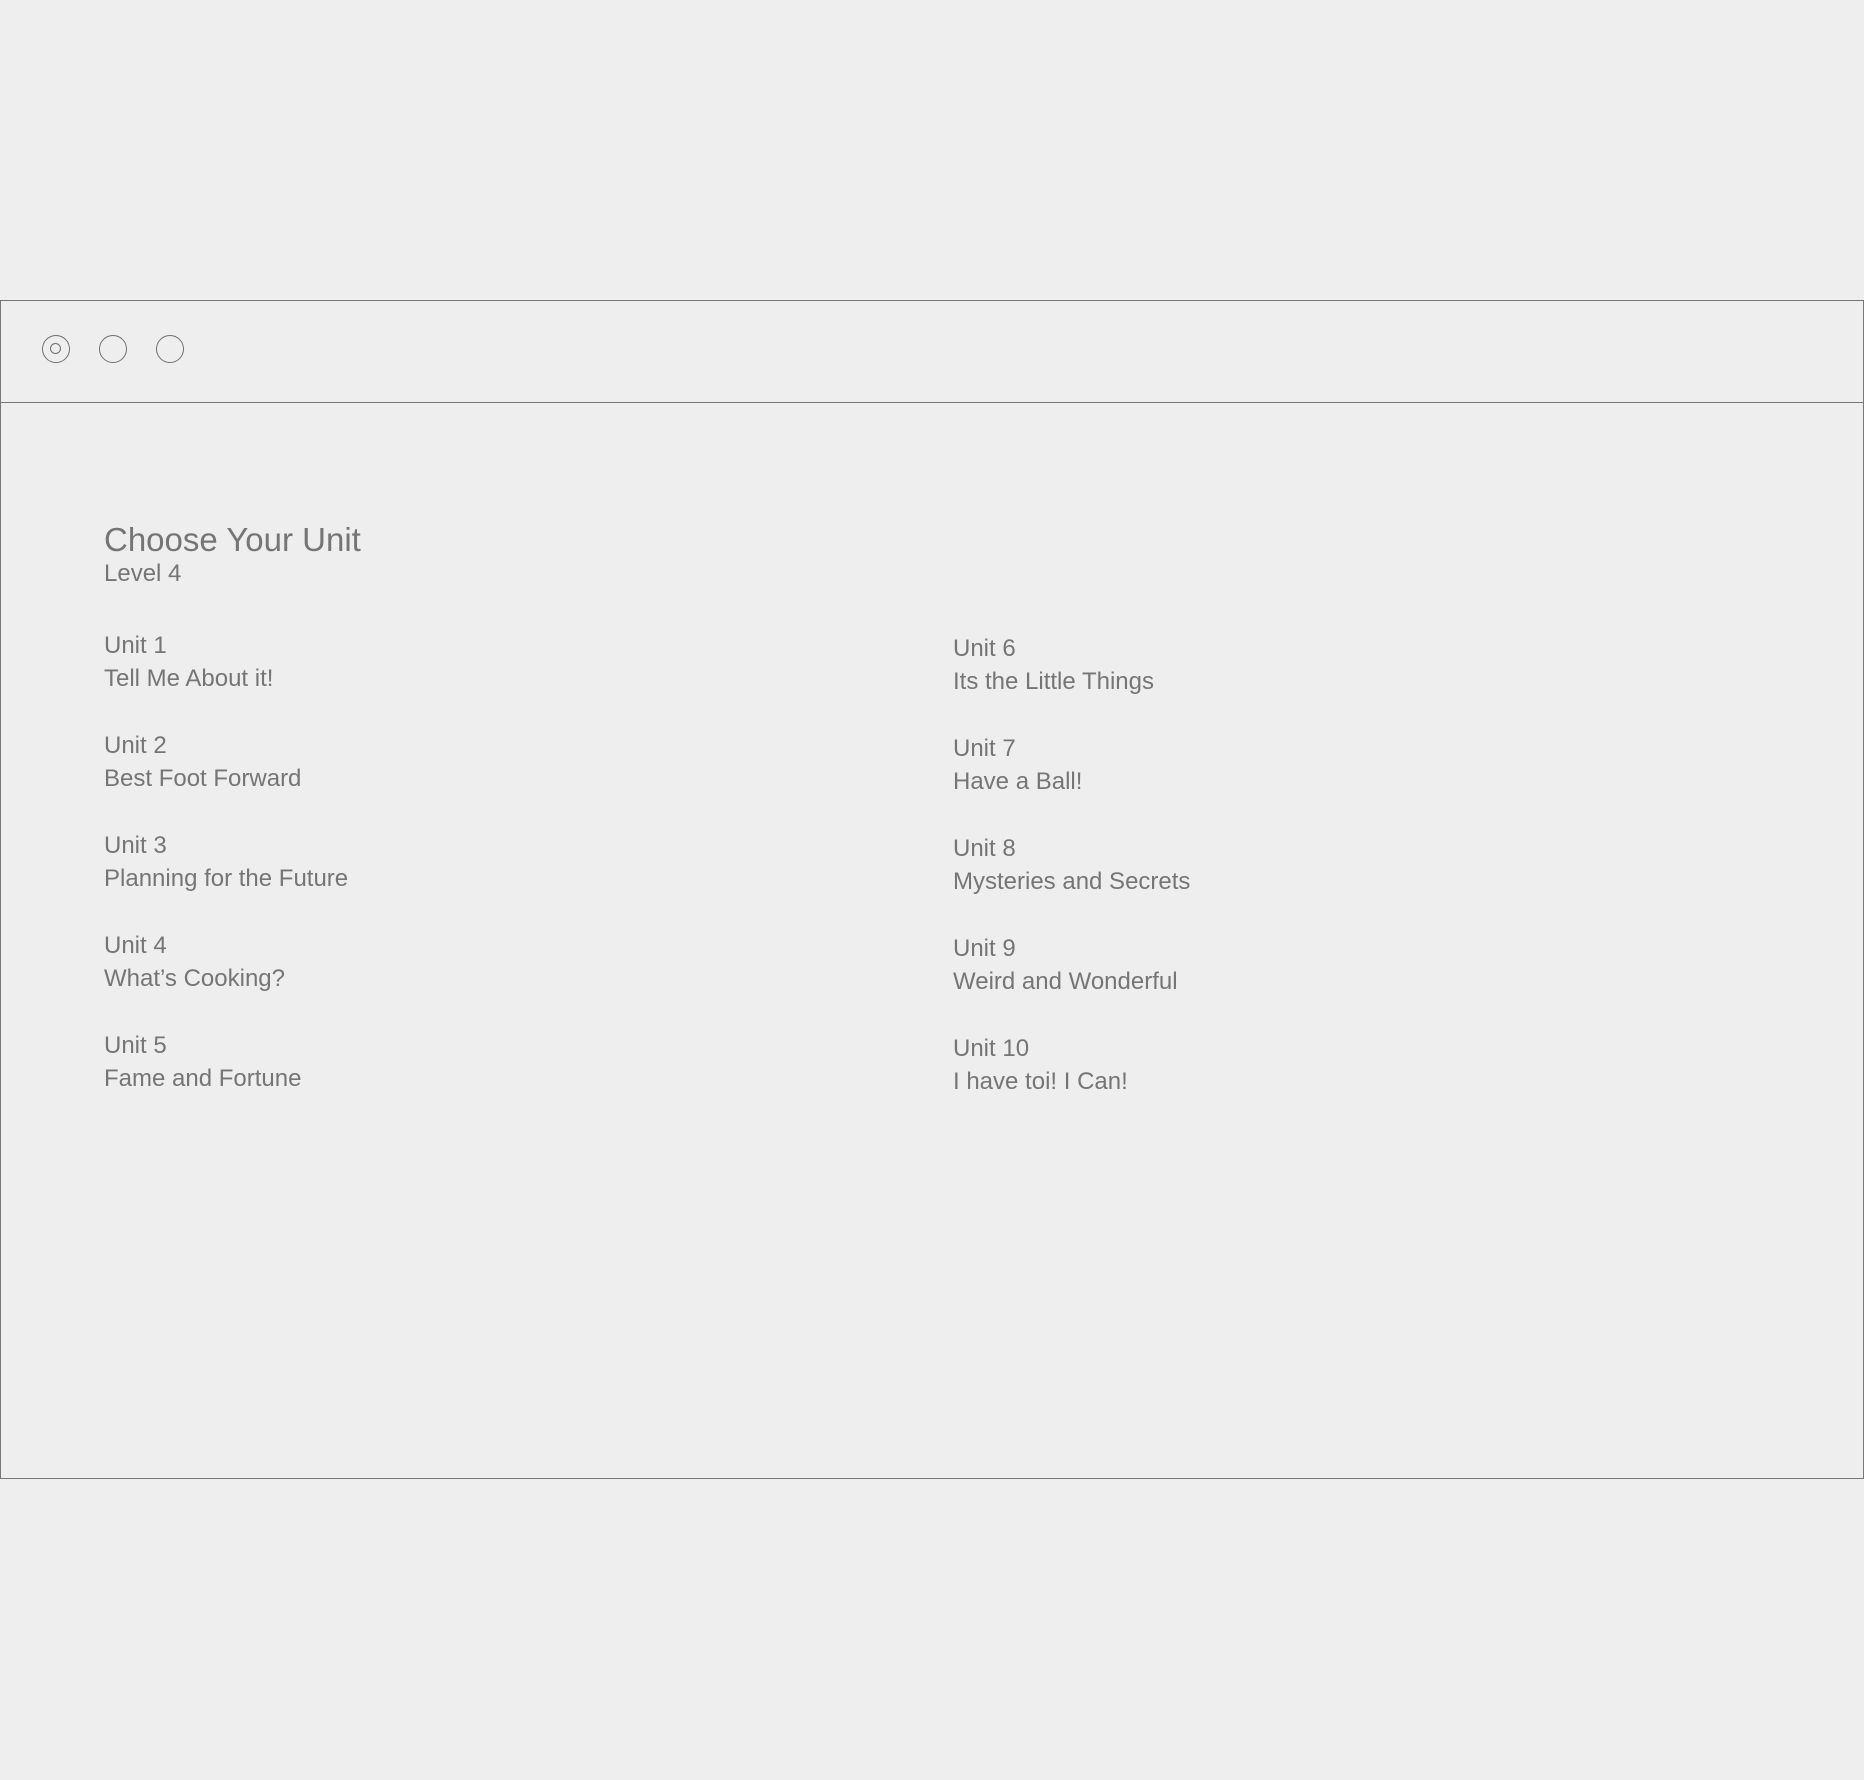 The height and width of the screenshot is (1780, 1864). I want to click on unit-4-link: Unit 4 What’s Cooking?, so click(454, 979).